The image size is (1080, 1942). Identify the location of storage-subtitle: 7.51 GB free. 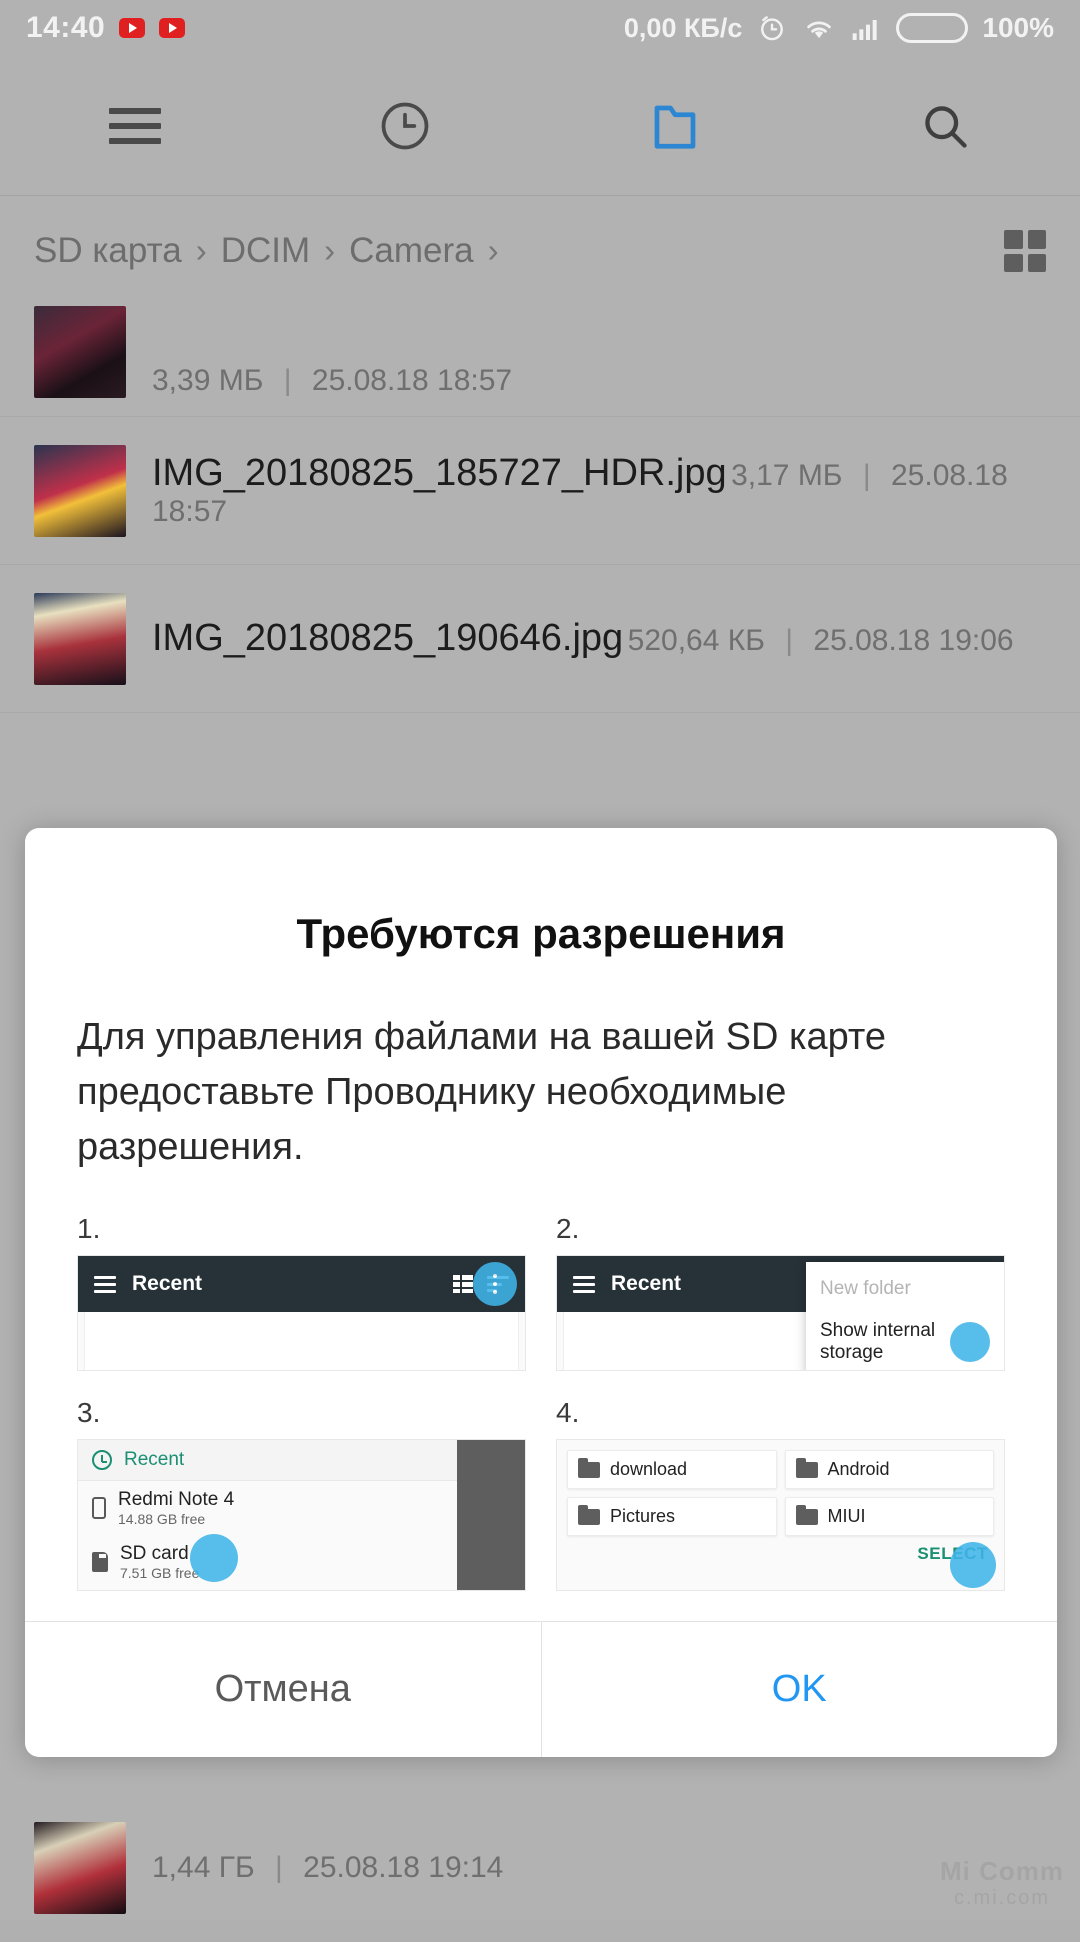
(160, 1572).